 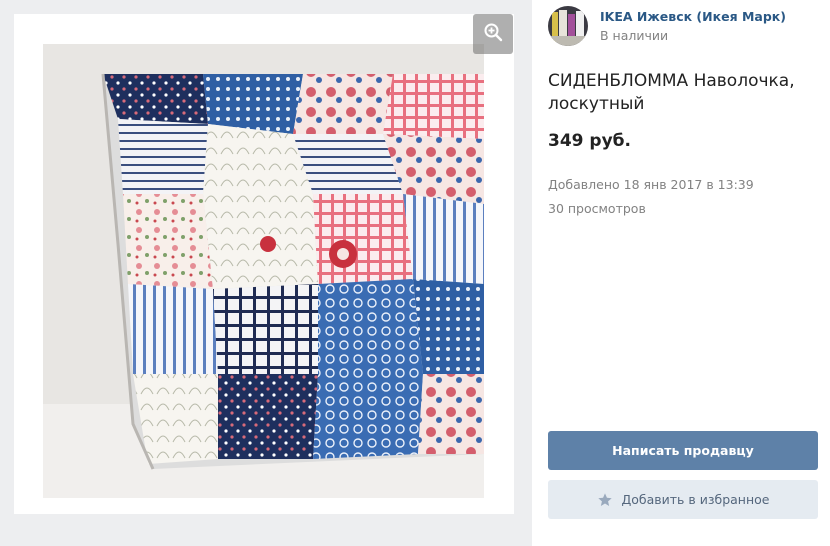 I want to click on shop-avatar, so click(x=568, y=26).